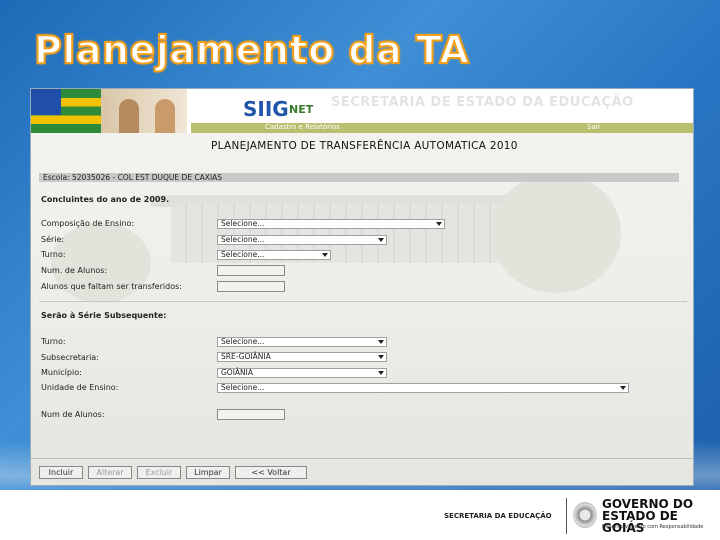  What do you see at coordinates (362, 471) in the screenshot?
I see `button-bar: Incluir Alterar Excluir Limpar << Voltar` at bounding box center [362, 471].